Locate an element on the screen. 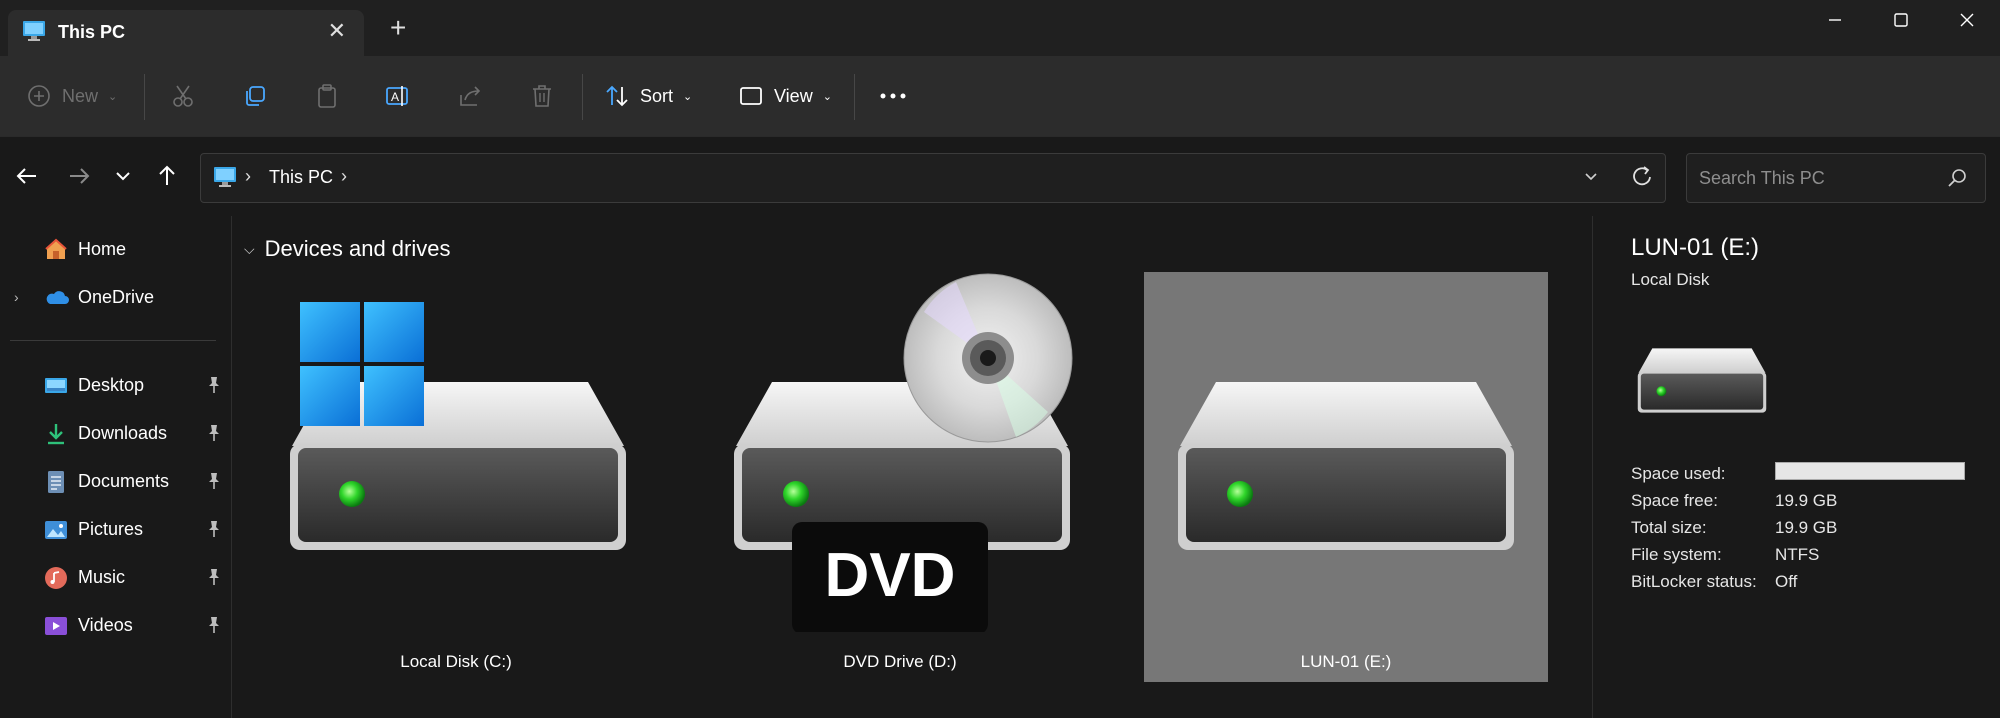 The width and height of the screenshot is (2000, 718). sidebar-divider is located at coordinates (113, 340).